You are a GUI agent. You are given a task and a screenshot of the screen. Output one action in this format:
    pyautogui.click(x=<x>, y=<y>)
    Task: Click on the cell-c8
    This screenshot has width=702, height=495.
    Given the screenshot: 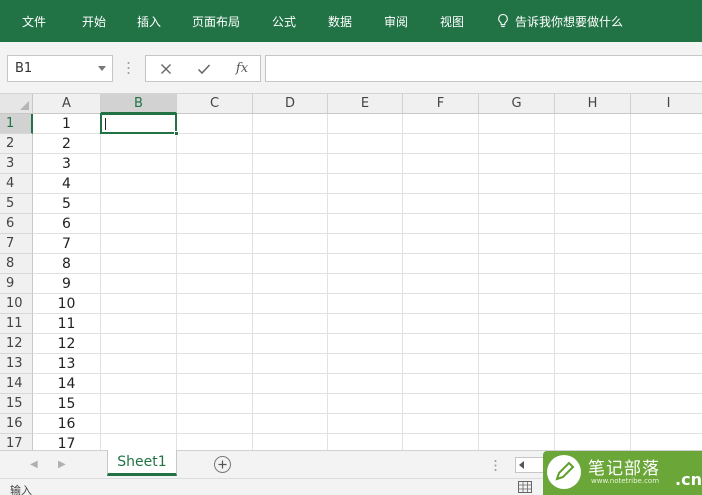 What is the action you would take?
    pyautogui.click(x=215, y=264)
    